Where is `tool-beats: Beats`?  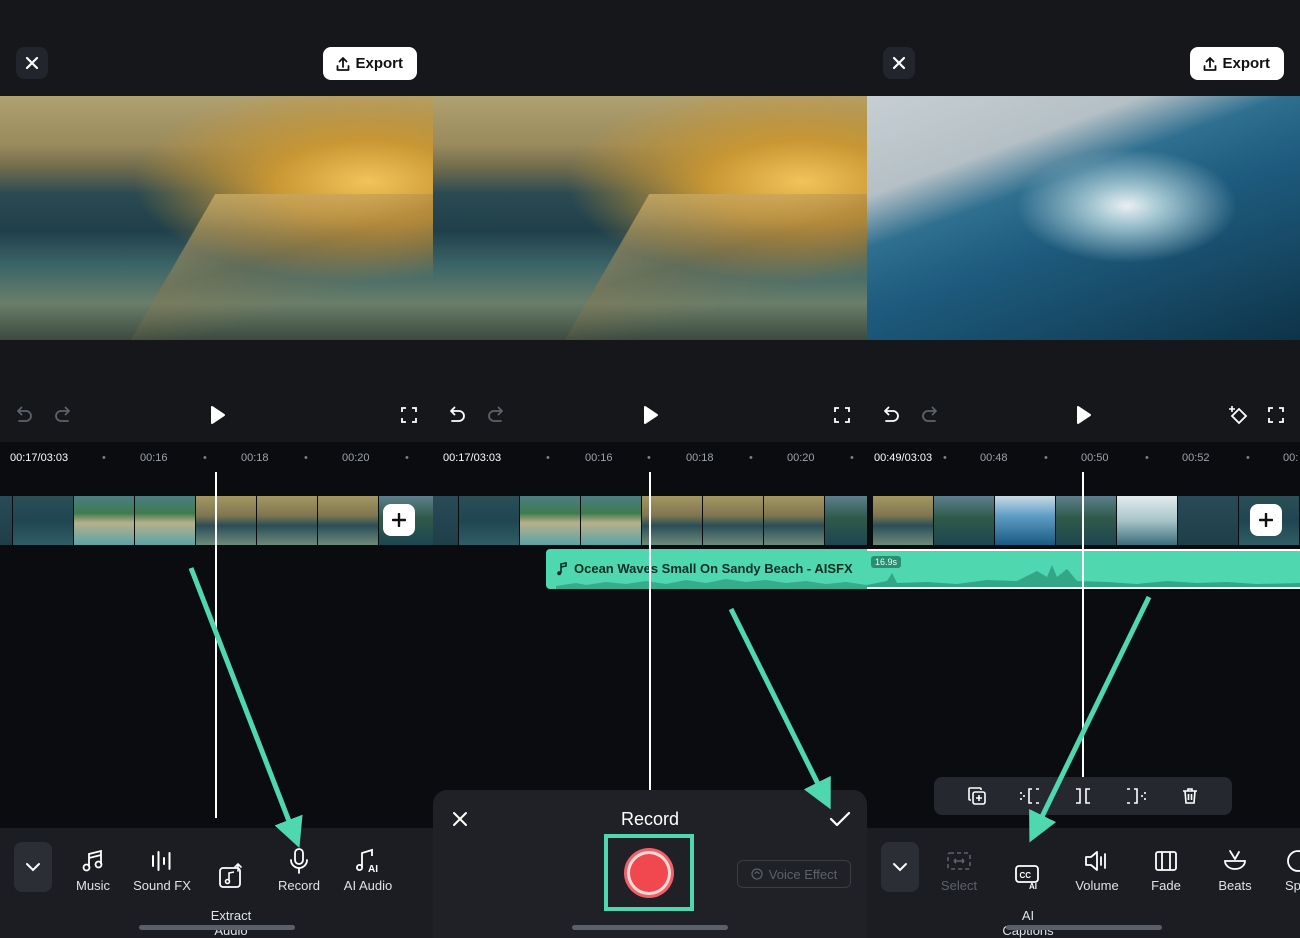
tool-beats: Beats is located at coordinates (1235, 869).